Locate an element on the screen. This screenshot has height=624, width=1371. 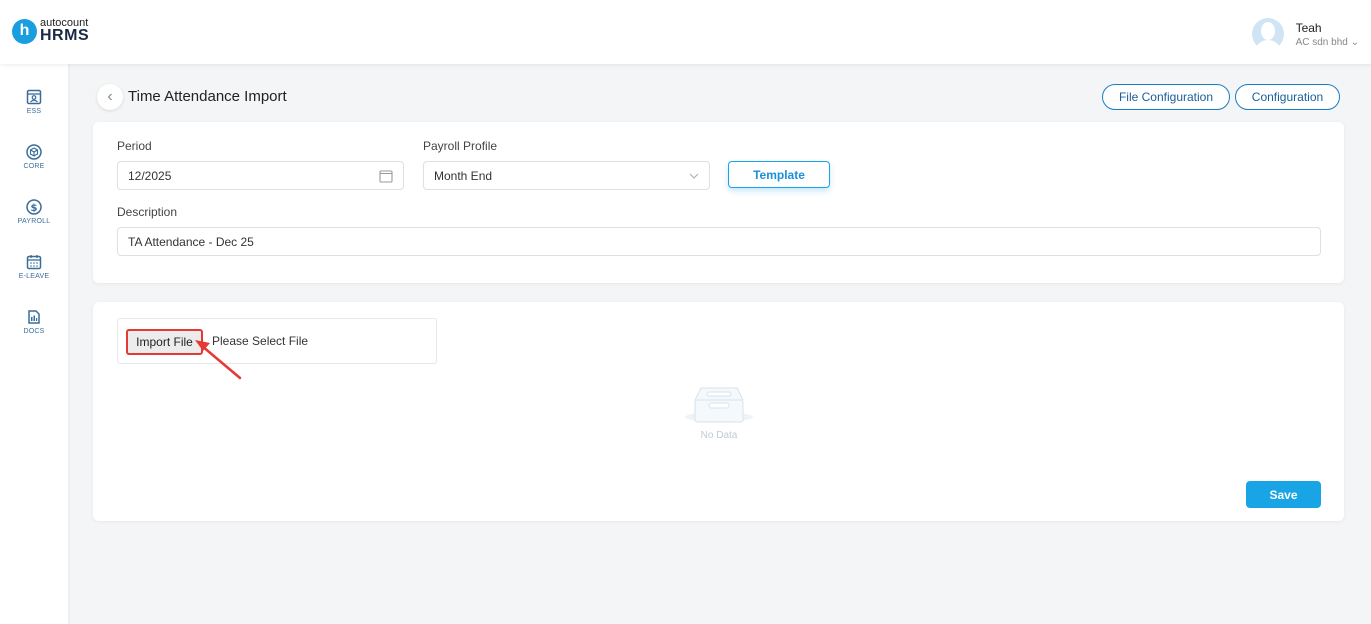
sidebar-item-core: CORE is located at coordinates (34, 156).